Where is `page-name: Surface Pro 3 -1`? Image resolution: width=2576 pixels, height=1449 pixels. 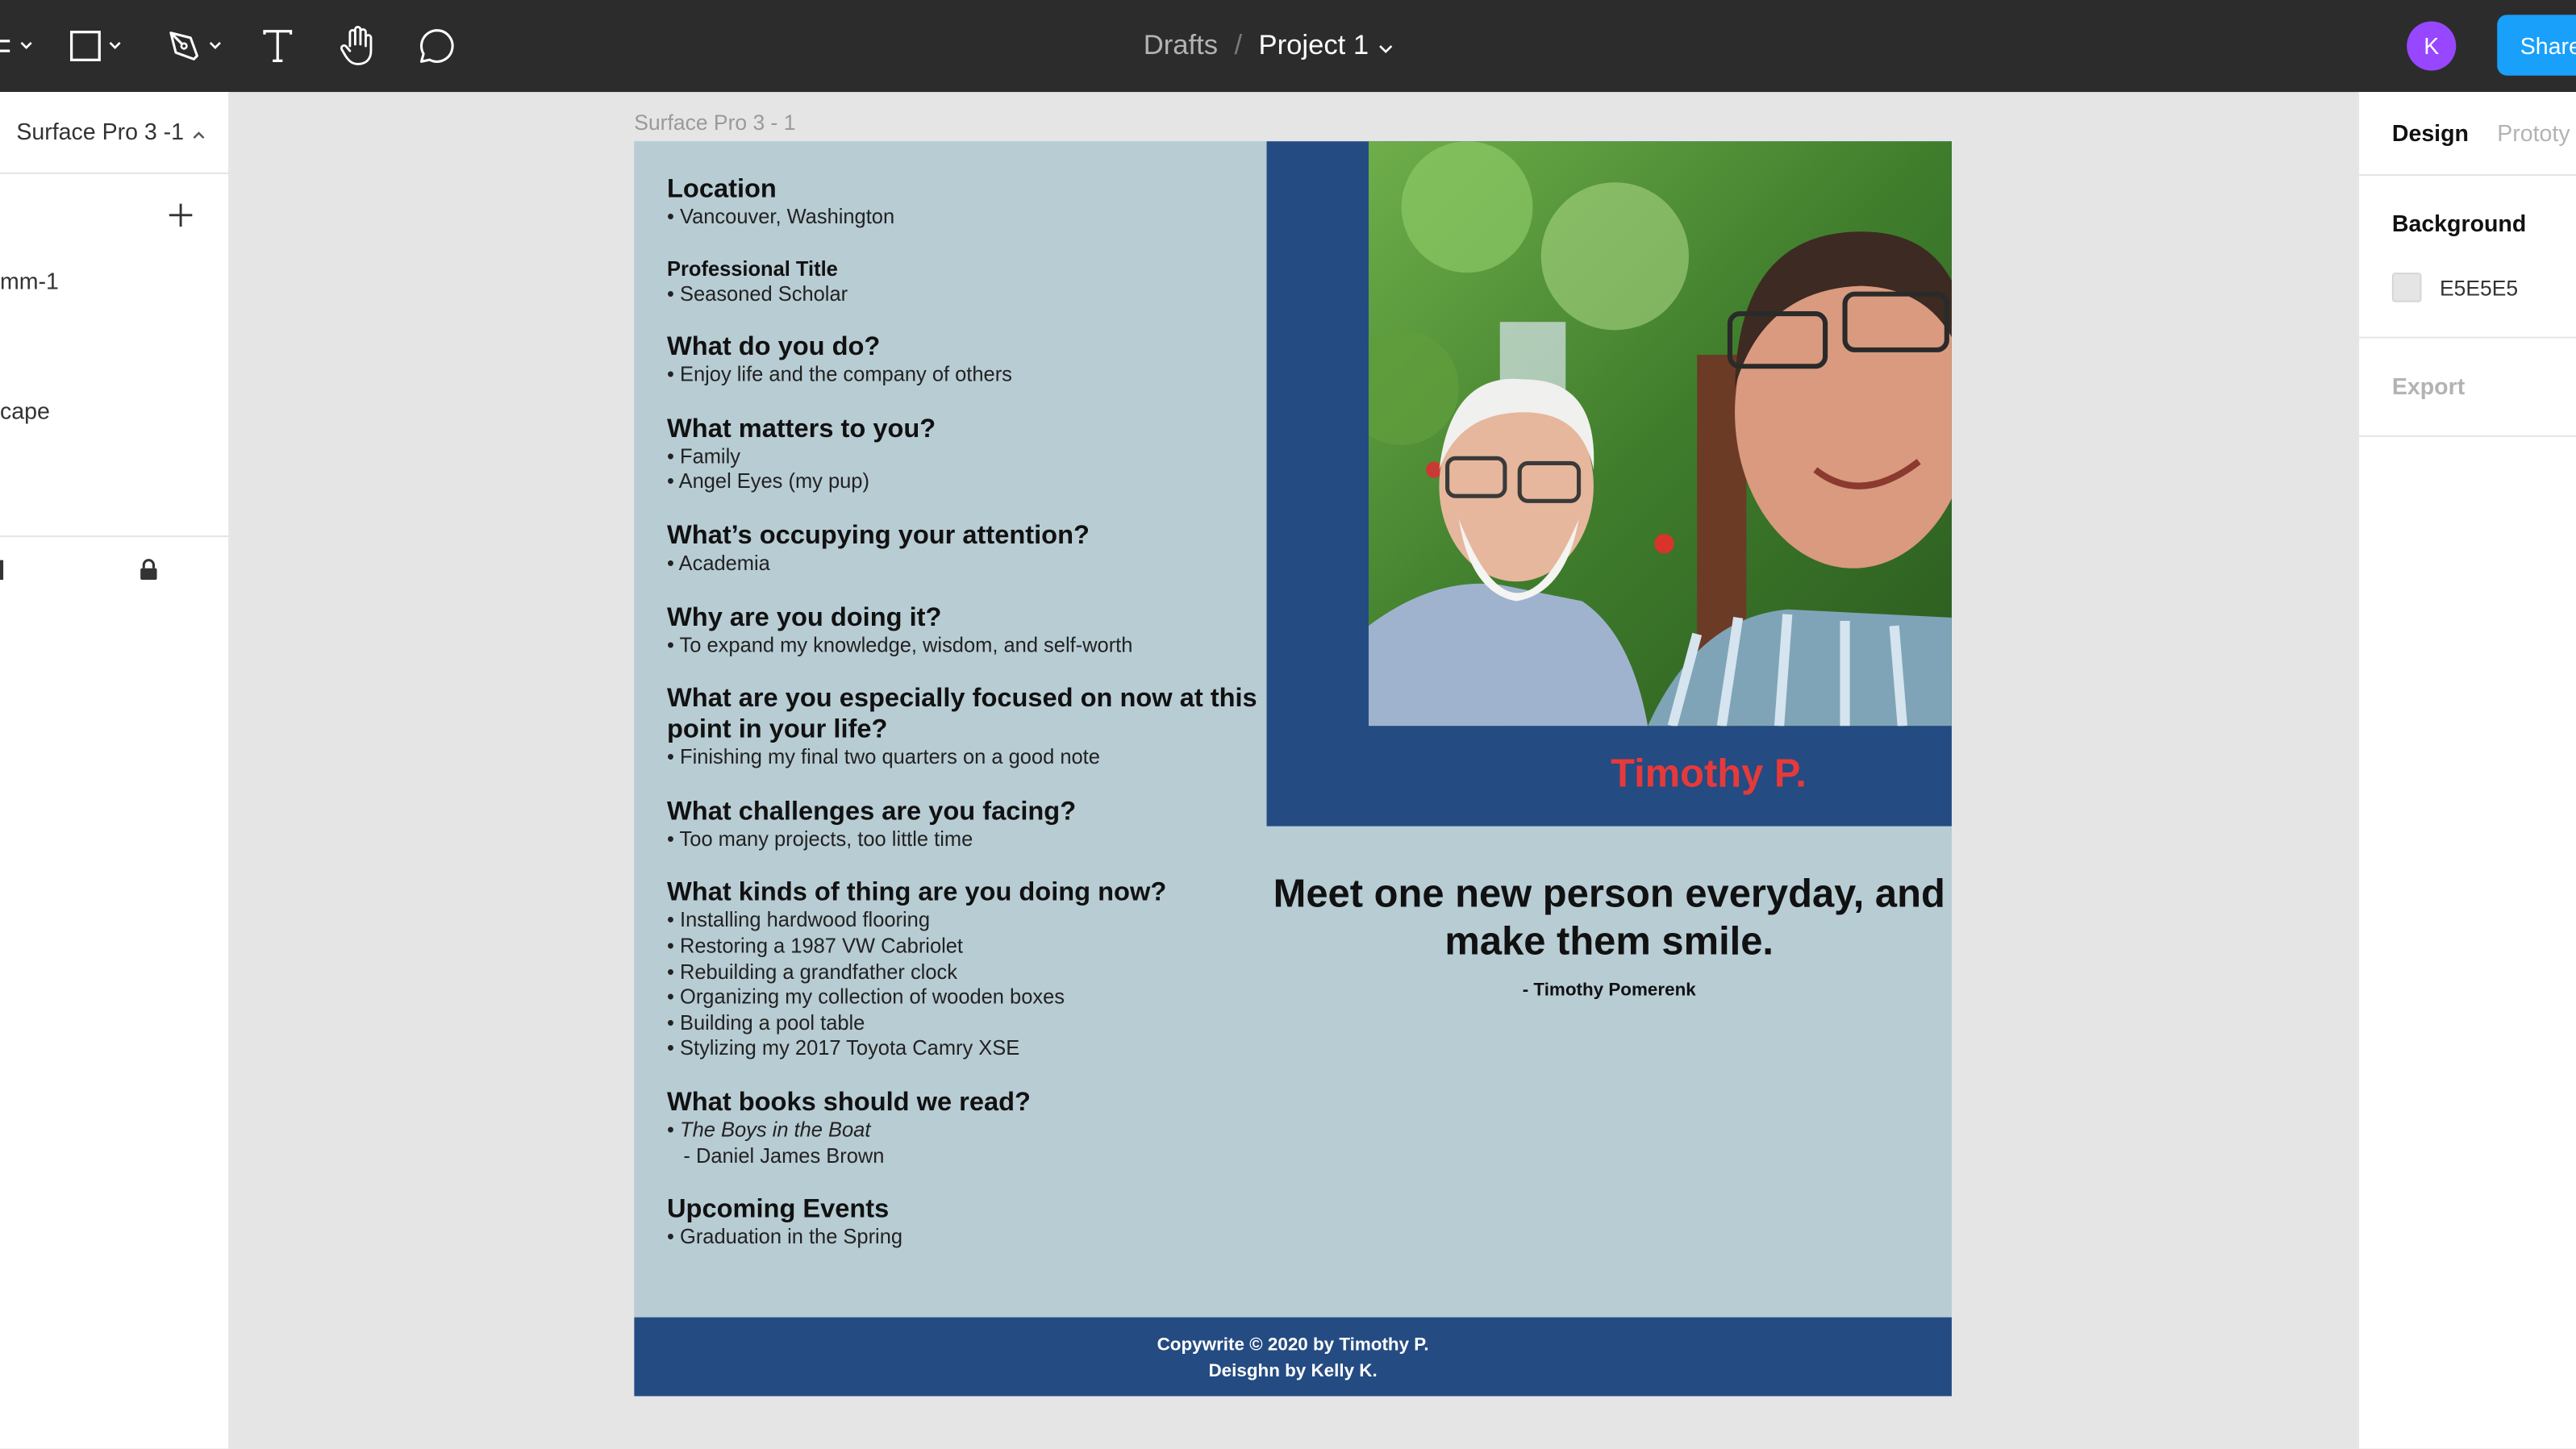
page-name: Surface Pro 3 -1 is located at coordinates (100, 132).